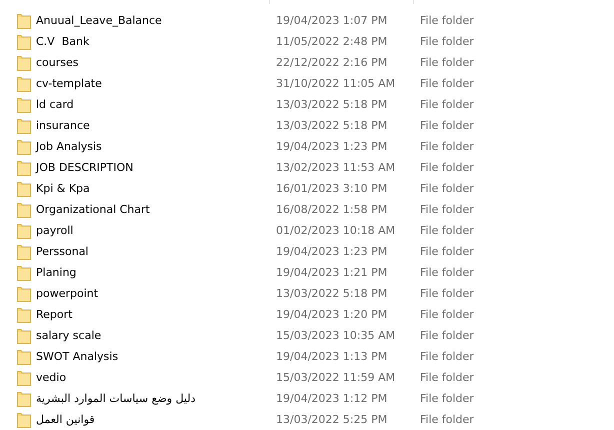  Describe the element at coordinates (56, 272) in the screenshot. I see `folder-name: Planing` at that location.